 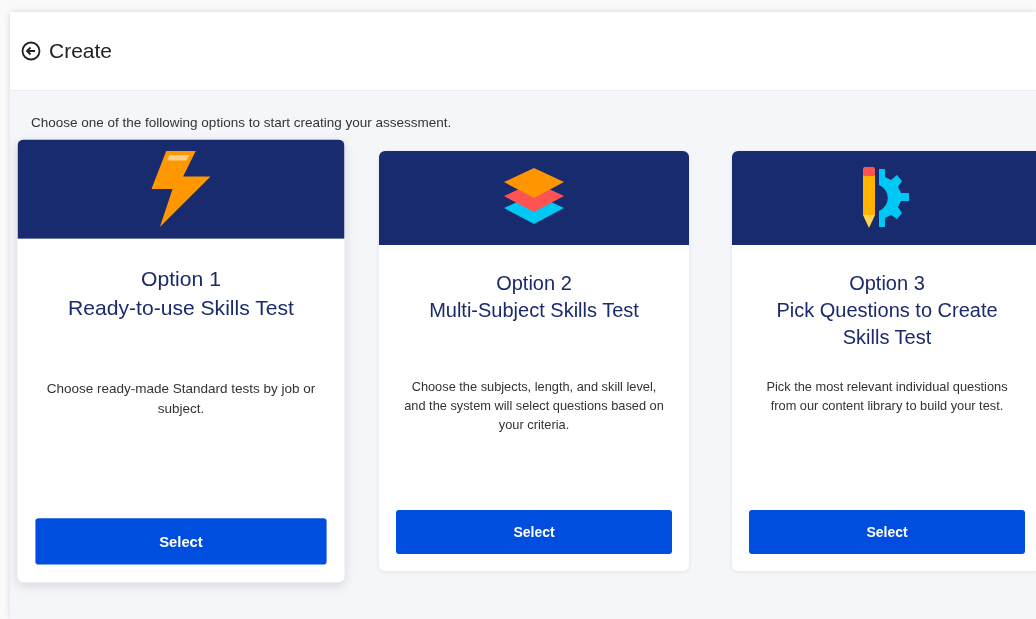 What do you see at coordinates (887, 198) in the screenshot?
I see `pencil-gear-icon` at bounding box center [887, 198].